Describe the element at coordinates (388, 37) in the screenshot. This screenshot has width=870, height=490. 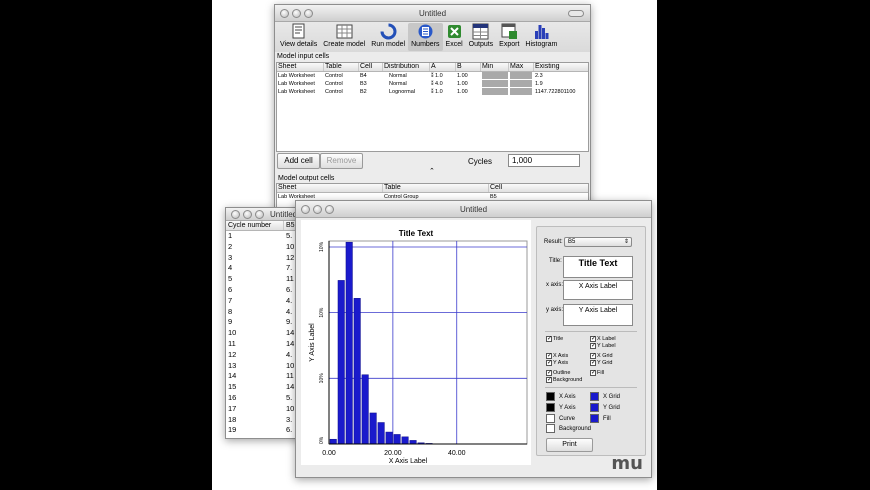
I see `run-model-button: Run model` at that location.